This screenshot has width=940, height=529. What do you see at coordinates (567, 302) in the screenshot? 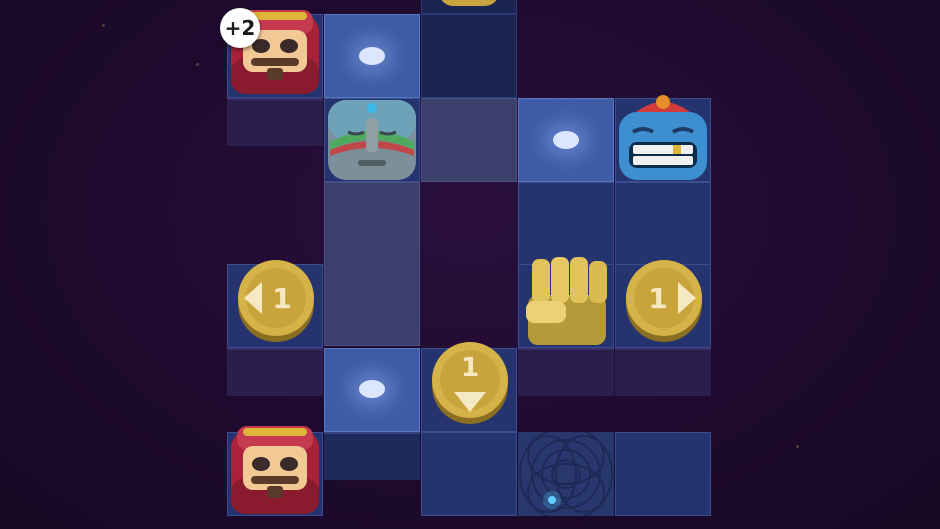
I see `fist-block-token` at bounding box center [567, 302].